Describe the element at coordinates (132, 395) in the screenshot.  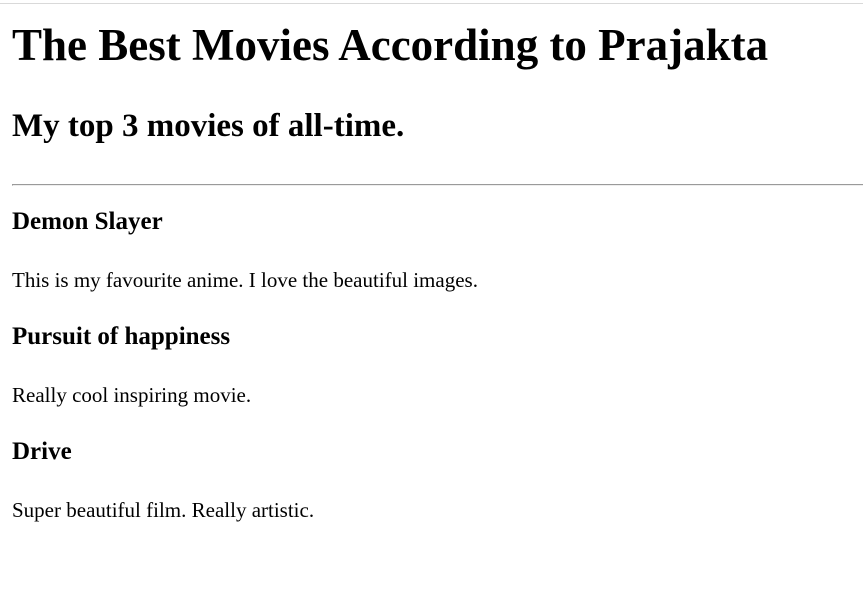
I see `movie-description-pursuit-of-happiness: Really cool inspiring movie.` at that location.